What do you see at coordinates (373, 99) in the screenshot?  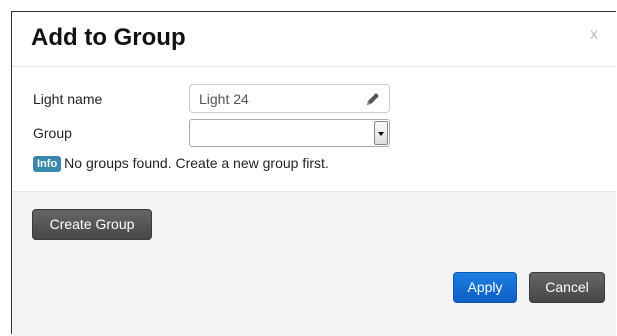 I see `pencil-icon` at bounding box center [373, 99].